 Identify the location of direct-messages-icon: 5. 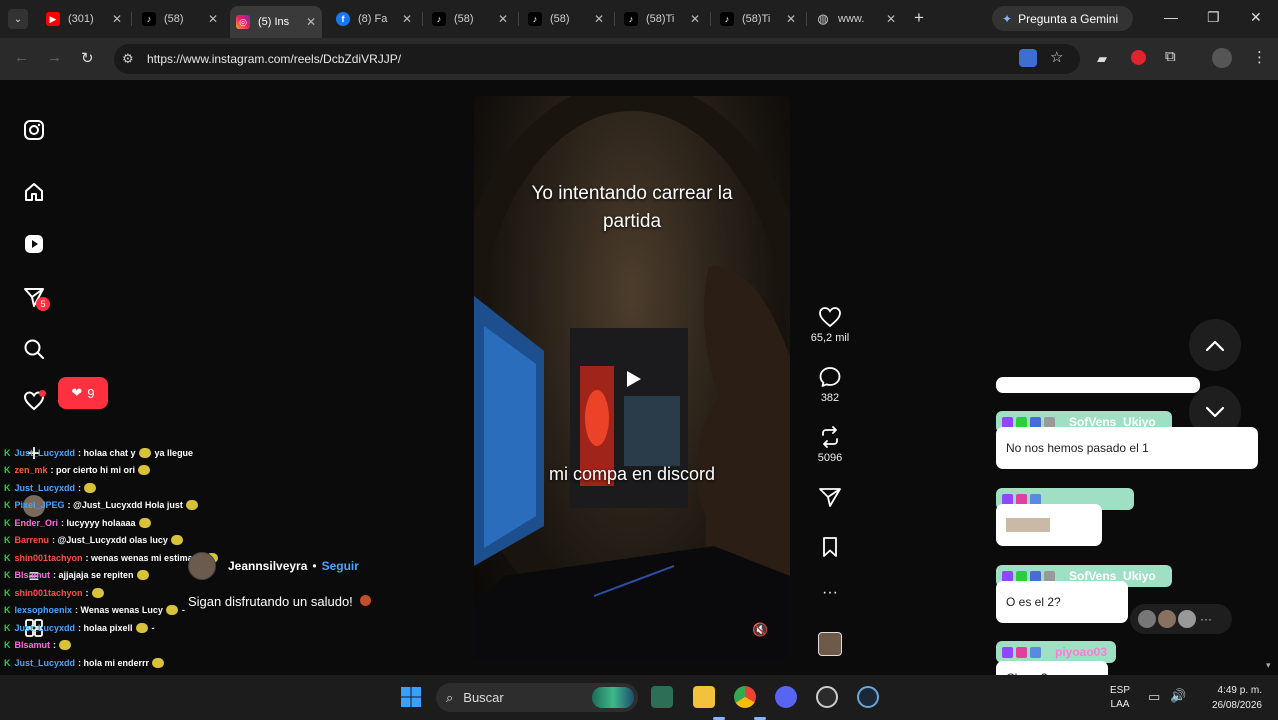
(36, 298).